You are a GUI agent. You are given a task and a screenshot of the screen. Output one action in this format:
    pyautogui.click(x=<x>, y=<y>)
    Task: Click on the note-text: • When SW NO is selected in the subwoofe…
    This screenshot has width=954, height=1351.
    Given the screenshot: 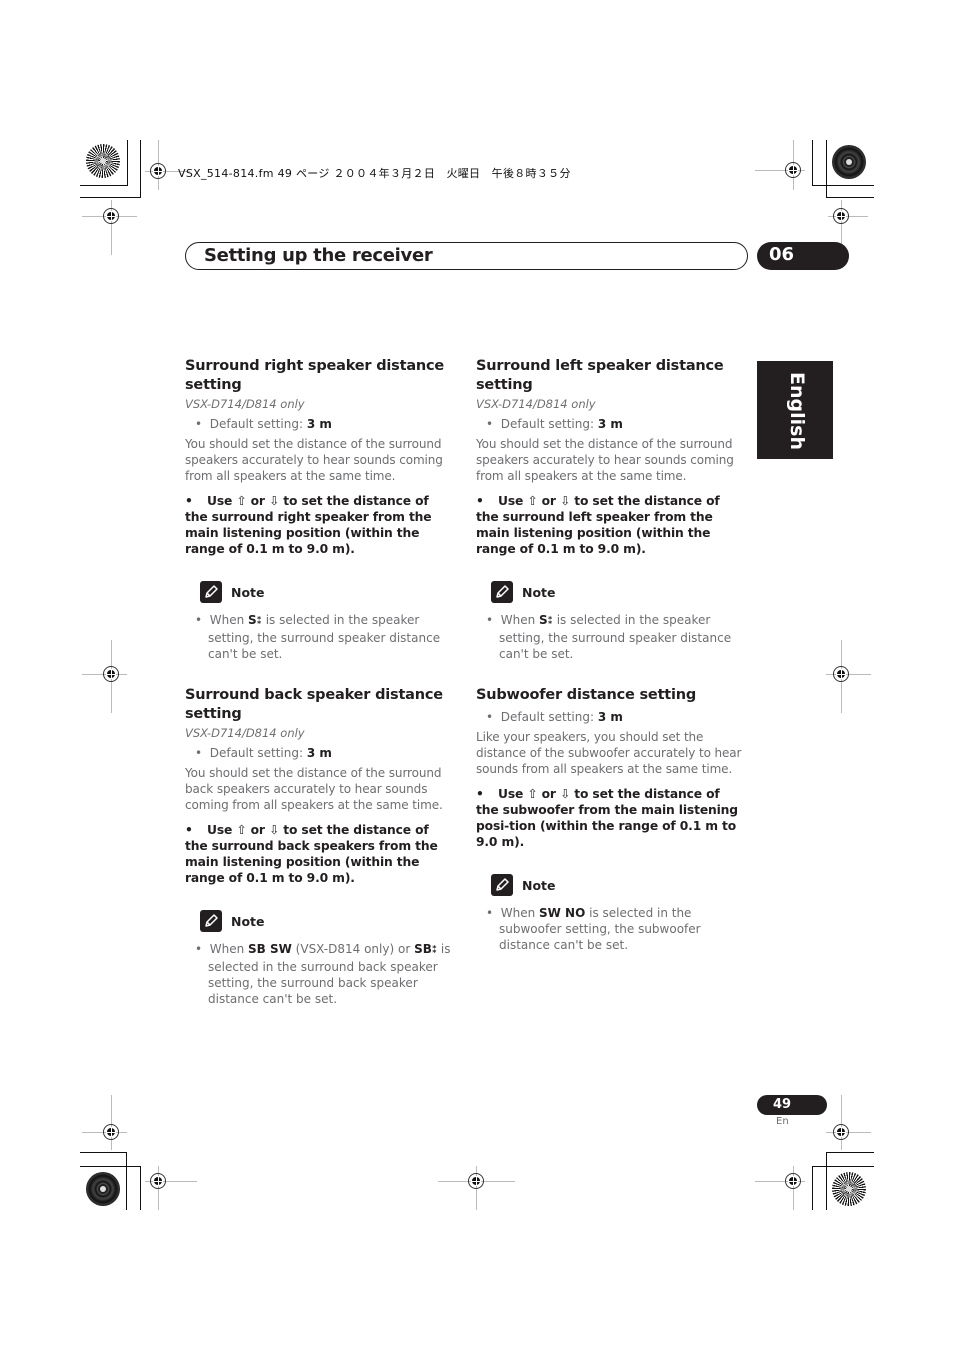 What is the action you would take?
    pyautogui.click(x=593, y=929)
    